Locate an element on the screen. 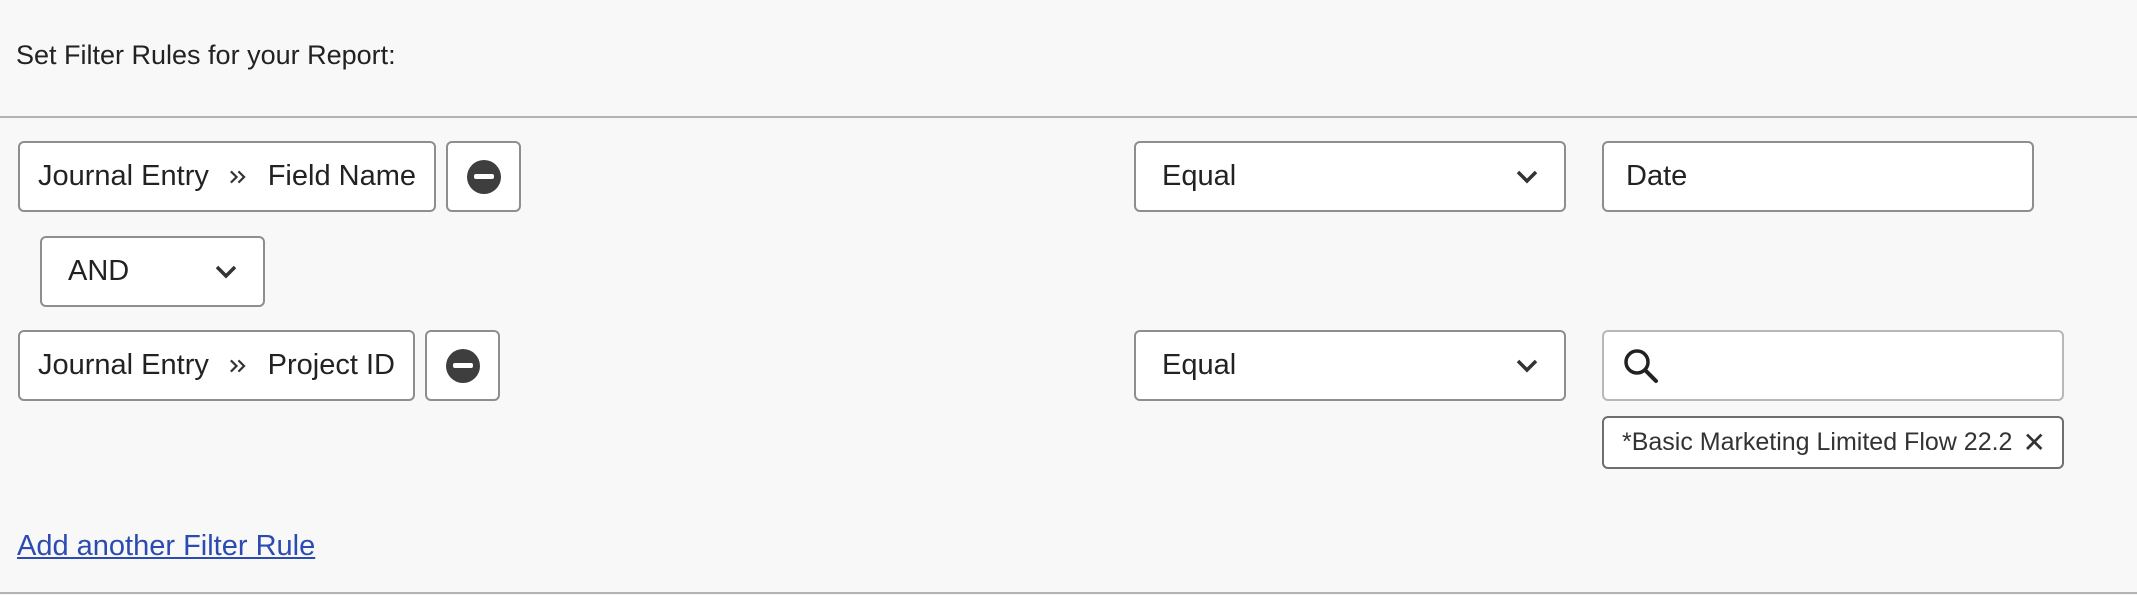 Image resolution: width=2137 pixels, height=595 pixels. selected-tag: *Basic Marketing Limited Flow 22.2 ✕ is located at coordinates (1833, 442).